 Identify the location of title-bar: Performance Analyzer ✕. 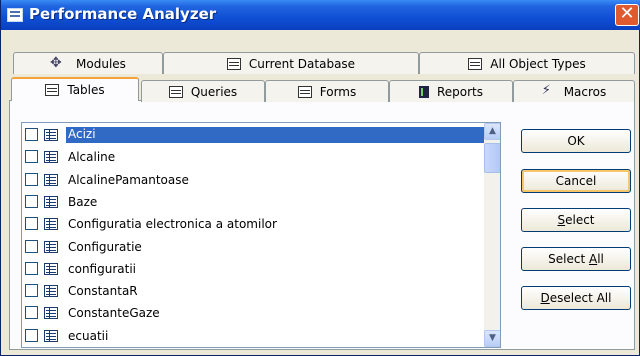
(320, 15).